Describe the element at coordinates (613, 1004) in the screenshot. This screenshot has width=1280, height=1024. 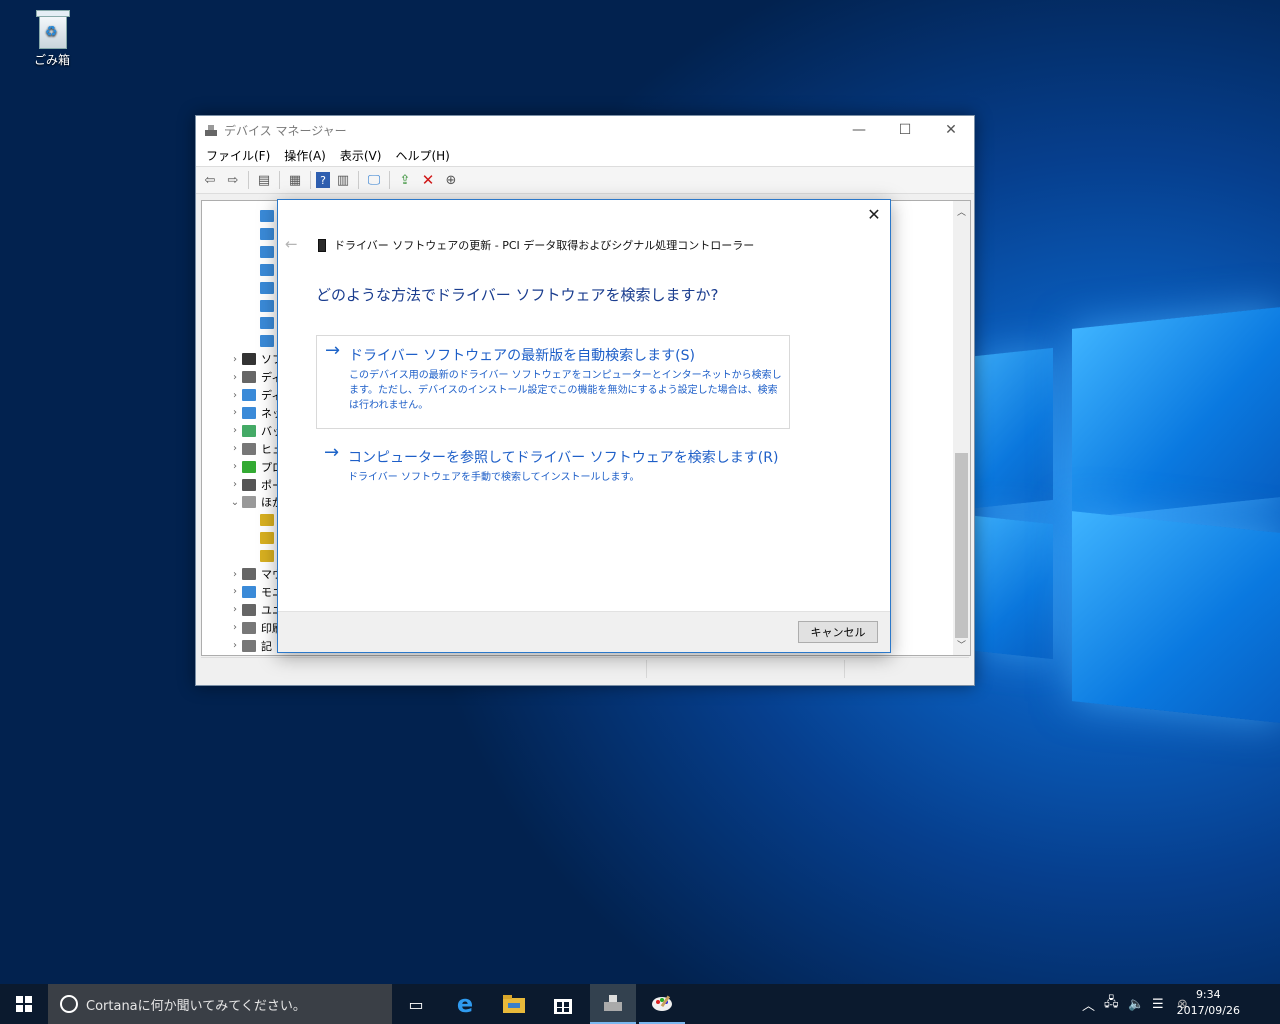
I see `device-manager-taskbar-icon` at that location.